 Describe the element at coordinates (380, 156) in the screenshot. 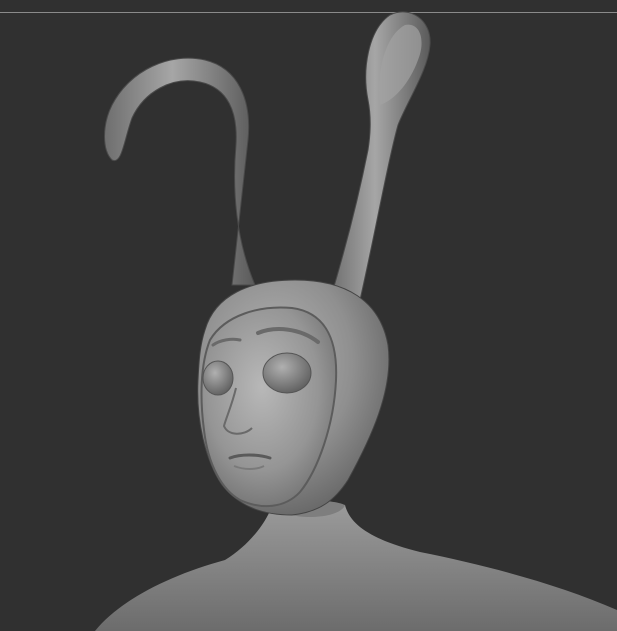

I see `right-ear-shape` at that location.